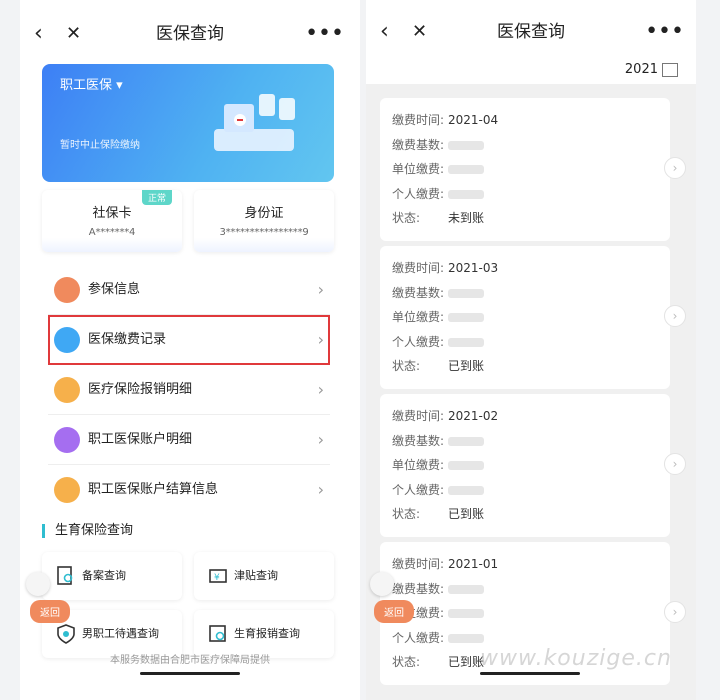 This screenshot has width=720, height=700. I want to click on field-label: 单位缴费:, so click(418, 169).